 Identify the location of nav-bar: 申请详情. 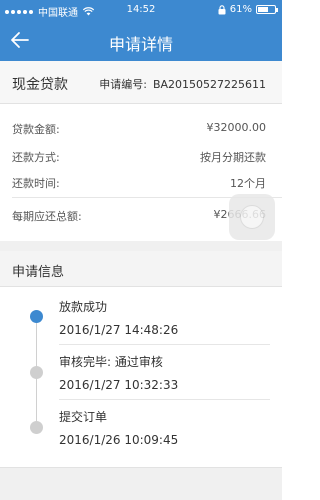
(141, 40).